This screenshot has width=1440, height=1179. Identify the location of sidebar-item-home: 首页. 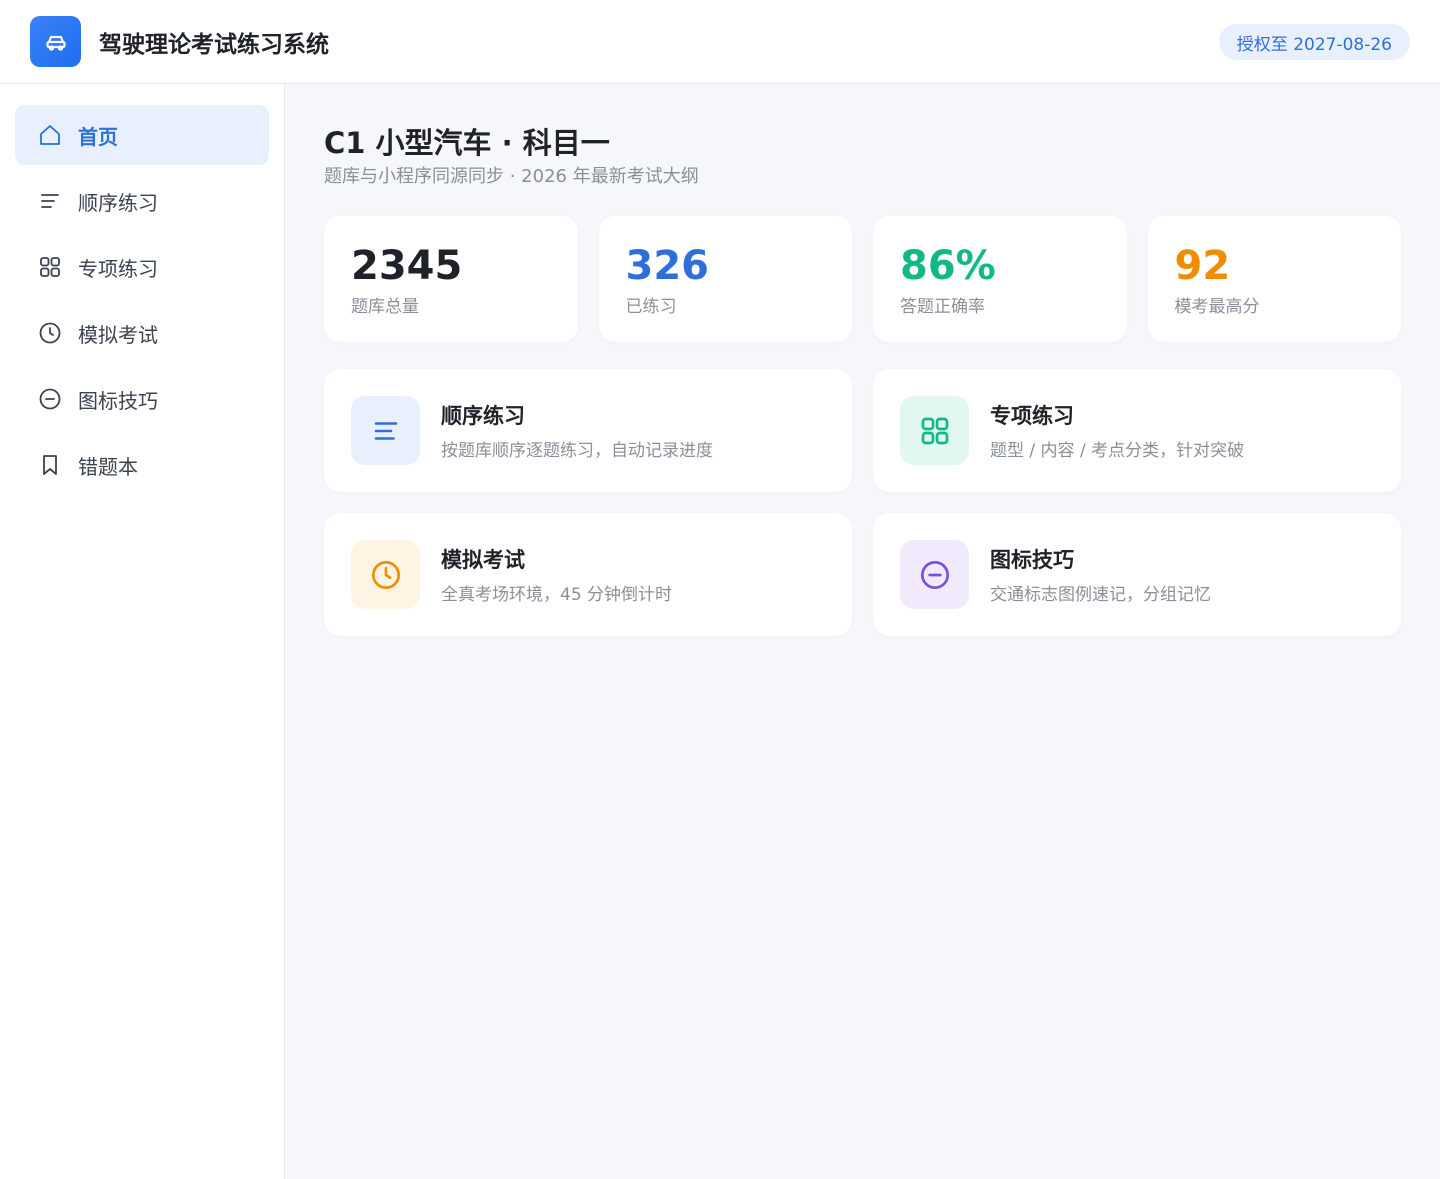
(142, 135).